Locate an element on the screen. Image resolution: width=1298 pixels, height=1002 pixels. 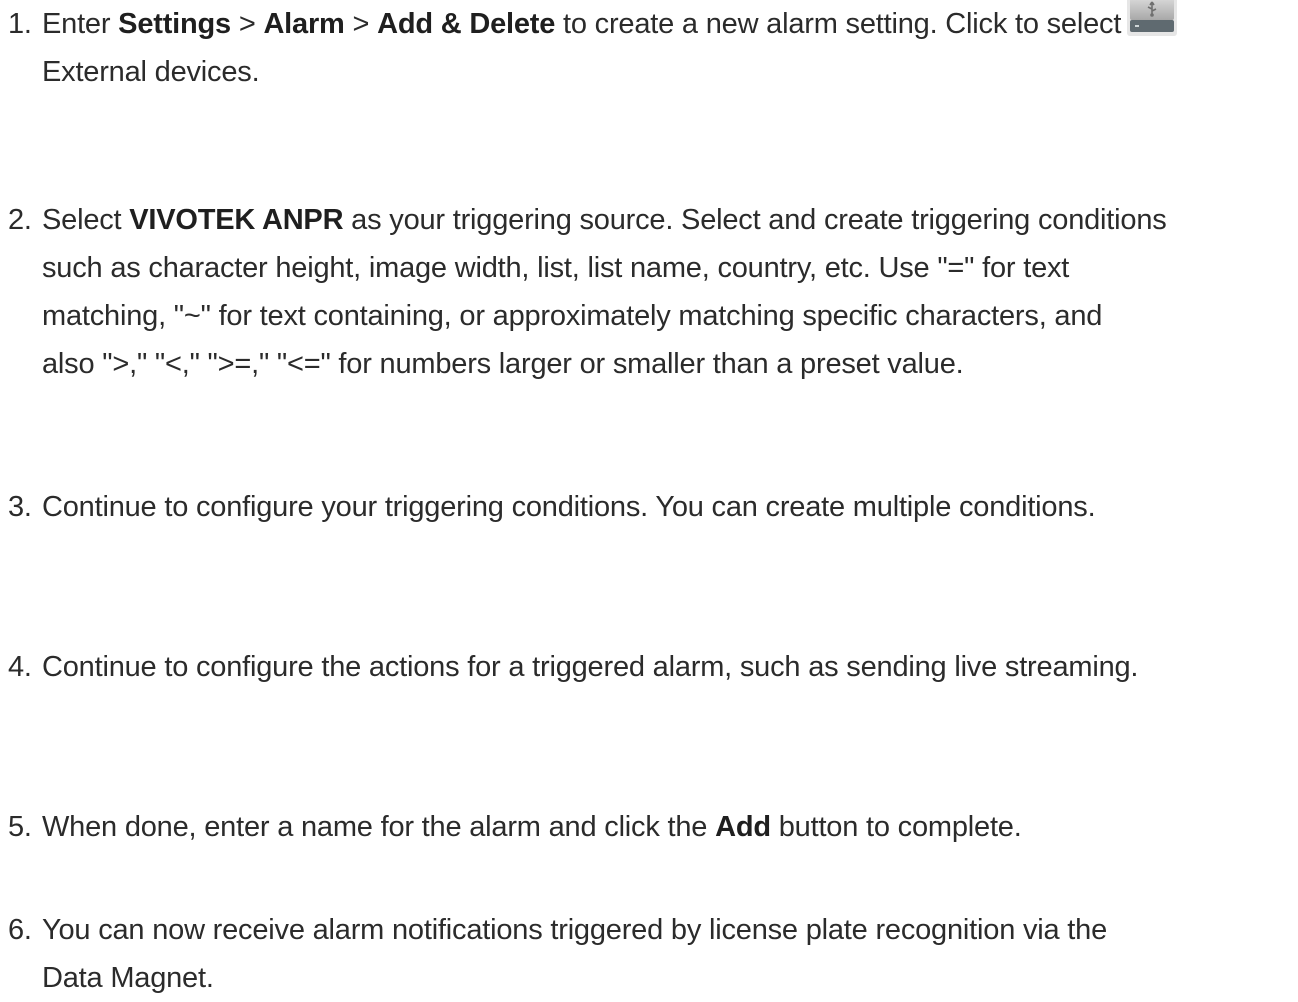
step-1-line-2: External devices. is located at coordinates (151, 72).